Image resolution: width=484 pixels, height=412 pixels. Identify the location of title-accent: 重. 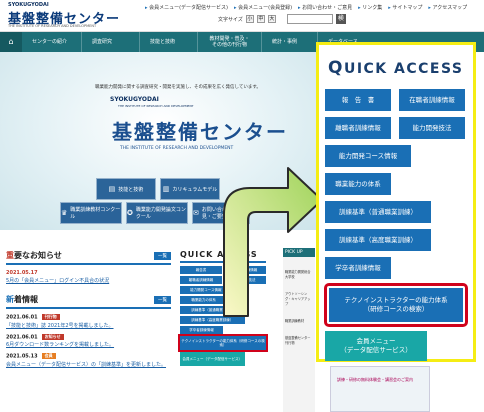
(10, 255).